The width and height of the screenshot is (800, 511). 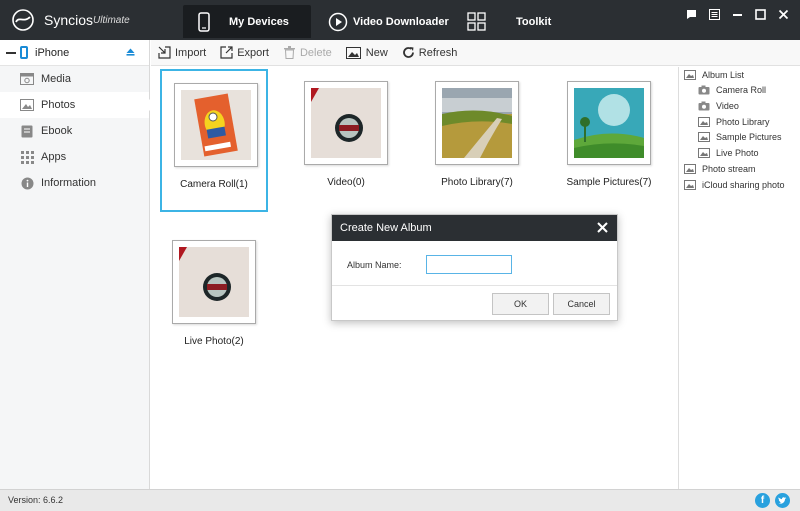 I want to click on tree-live-photo: Live Photo, so click(x=728, y=153).